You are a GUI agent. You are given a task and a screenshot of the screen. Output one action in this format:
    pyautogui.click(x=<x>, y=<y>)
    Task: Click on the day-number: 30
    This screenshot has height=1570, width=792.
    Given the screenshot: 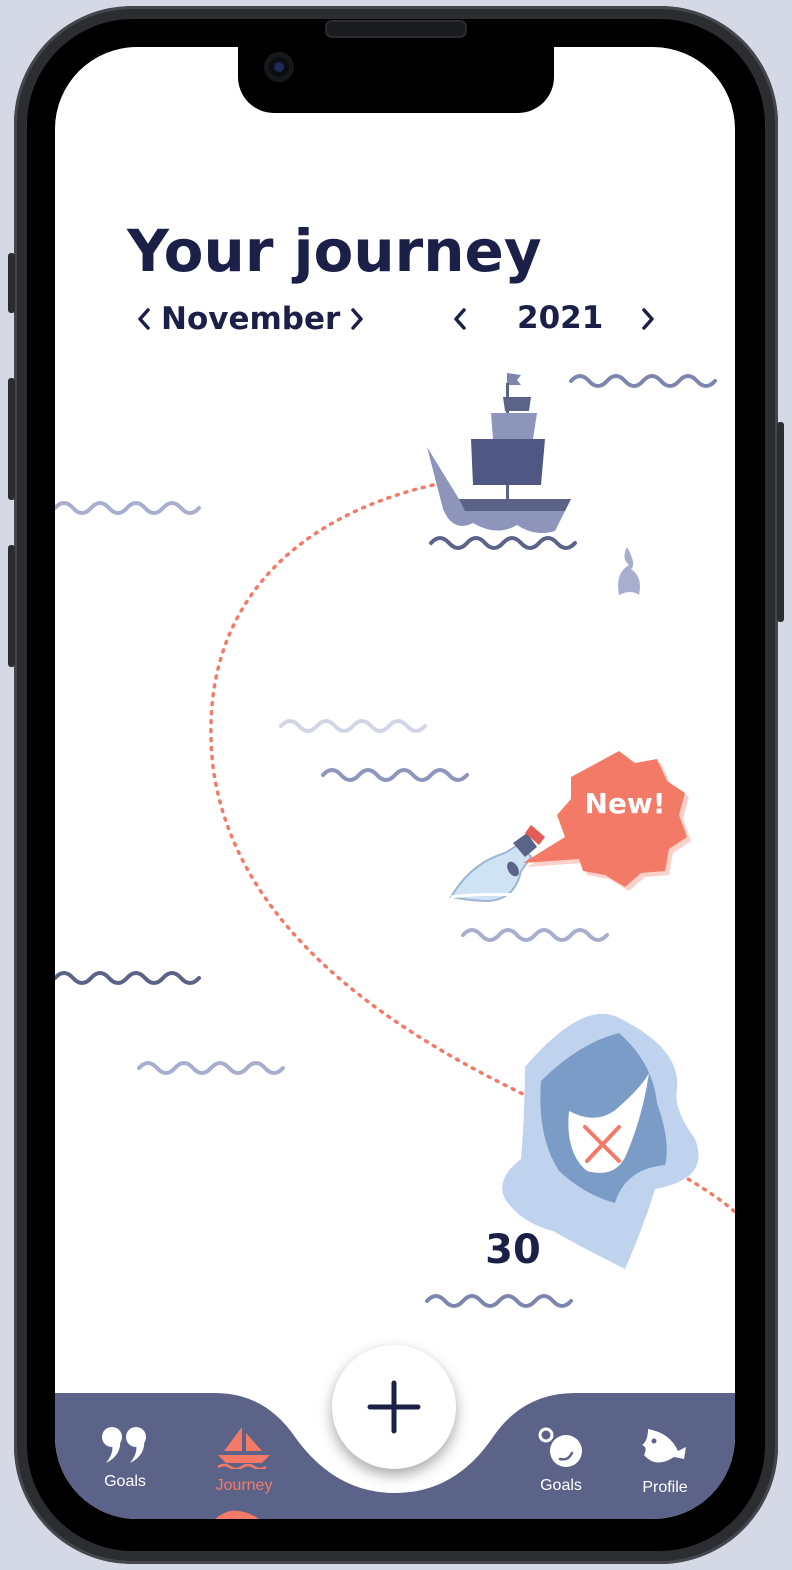 What is the action you would take?
    pyautogui.click(x=513, y=1250)
    